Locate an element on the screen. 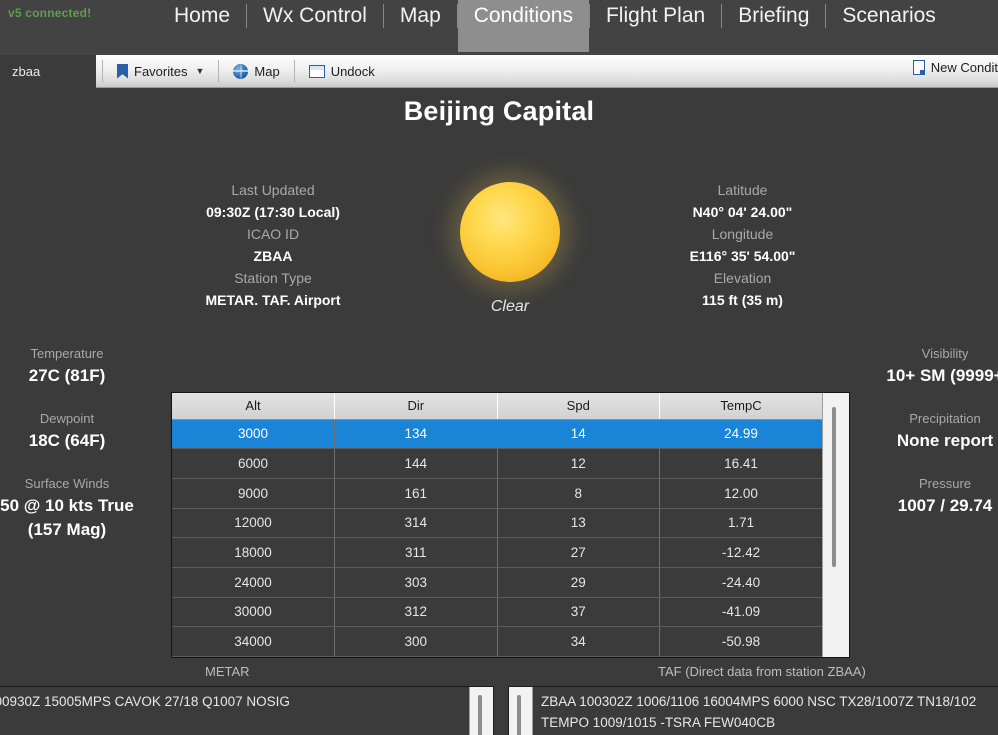 This screenshot has width=998, height=735. table-cell: -12.42 is located at coordinates (740, 552).